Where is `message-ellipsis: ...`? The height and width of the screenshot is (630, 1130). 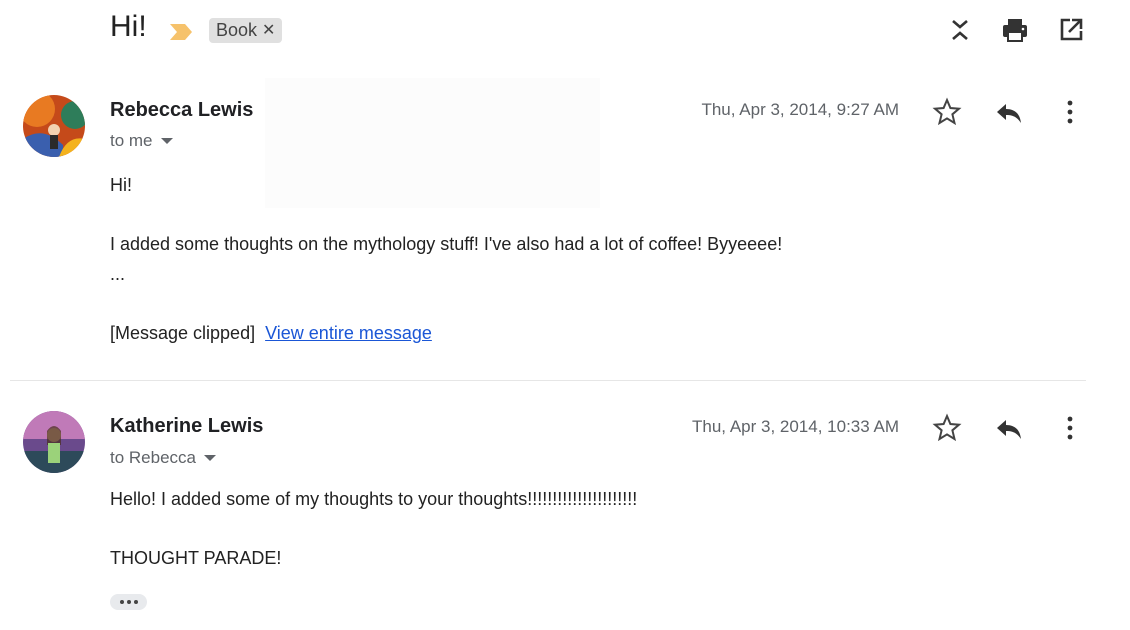 message-ellipsis: ... is located at coordinates (118, 274).